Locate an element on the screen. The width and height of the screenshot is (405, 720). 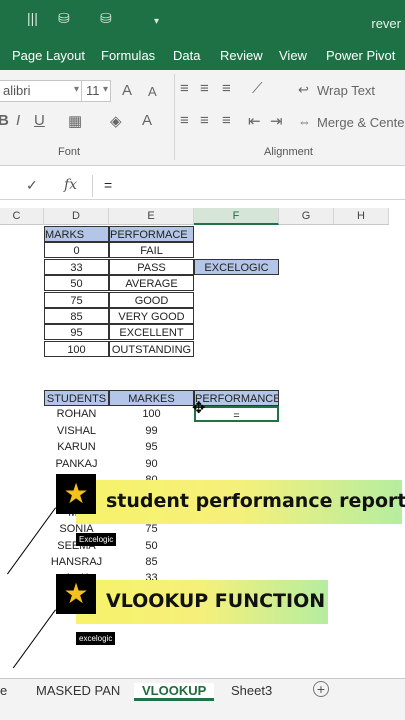
active-cell: = is located at coordinates (236, 414).